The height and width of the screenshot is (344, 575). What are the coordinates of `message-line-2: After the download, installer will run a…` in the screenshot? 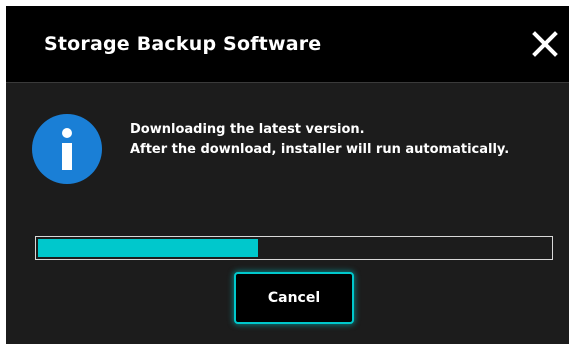 It's located at (320, 149).